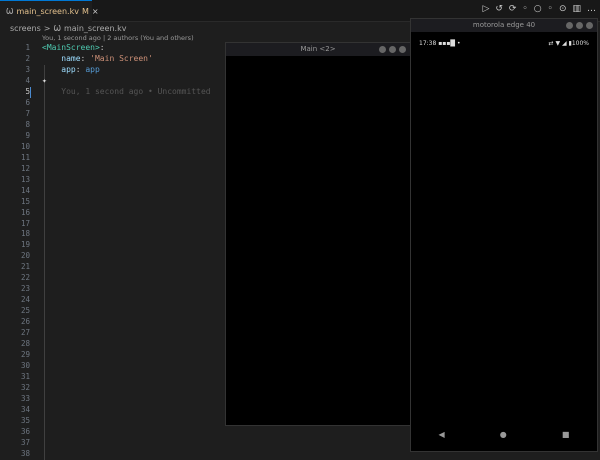  What do you see at coordinates (25, 179) in the screenshot?
I see `line-number: 13` at bounding box center [25, 179].